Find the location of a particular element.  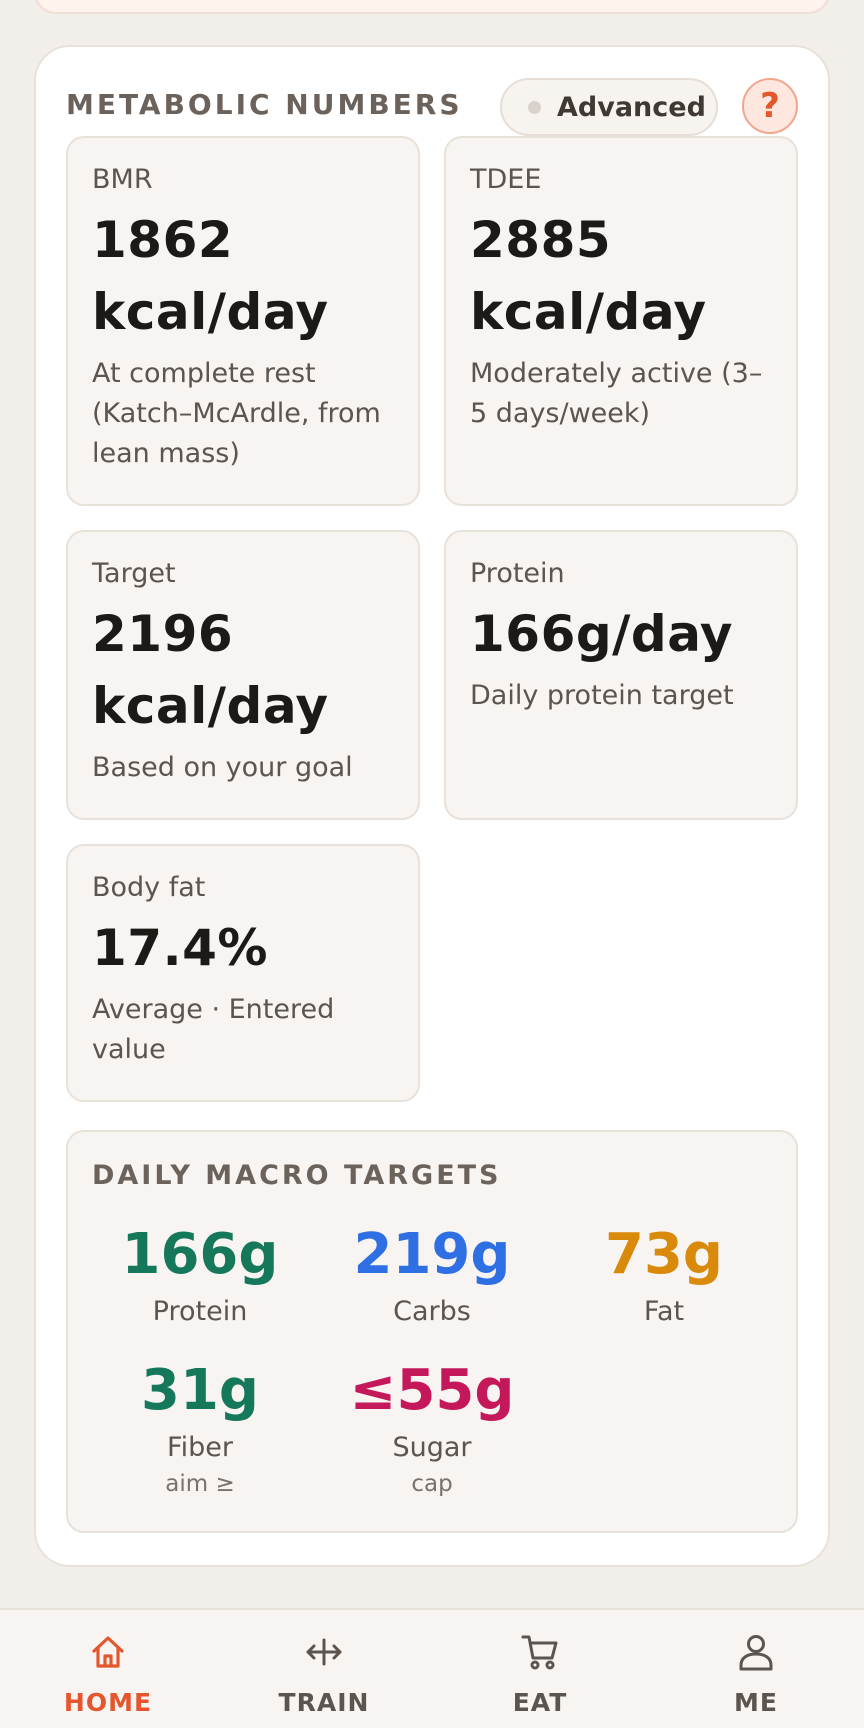

stat-number: 2885 is located at coordinates (541, 240).